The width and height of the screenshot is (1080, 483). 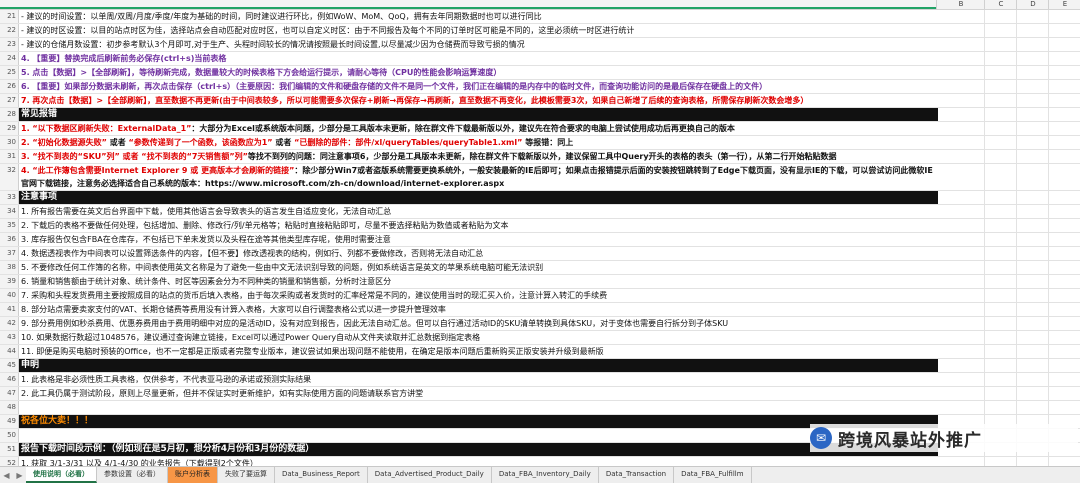 I want to click on row-number: 46, so click(x=9, y=379).